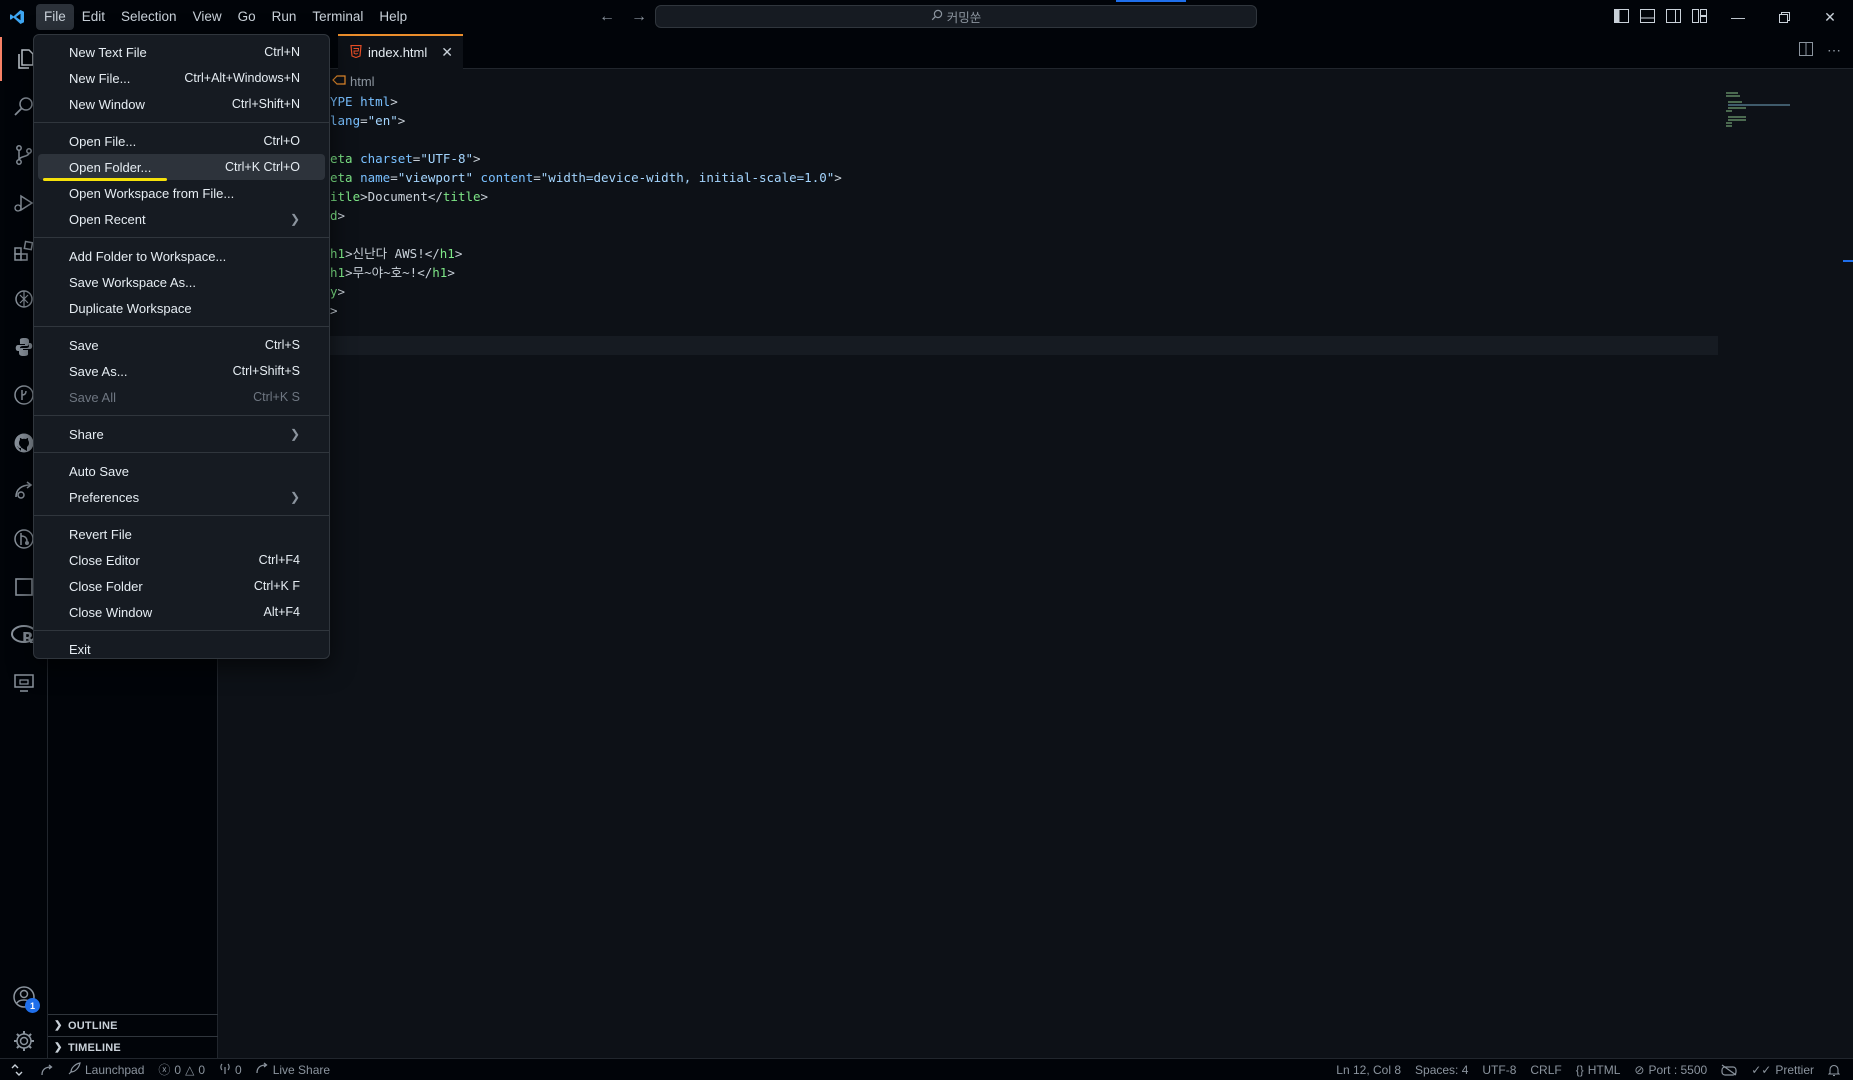 This screenshot has height=1080, width=1853. Describe the element at coordinates (1647, 16) in the screenshot. I see `toggle-panel-icon` at that location.